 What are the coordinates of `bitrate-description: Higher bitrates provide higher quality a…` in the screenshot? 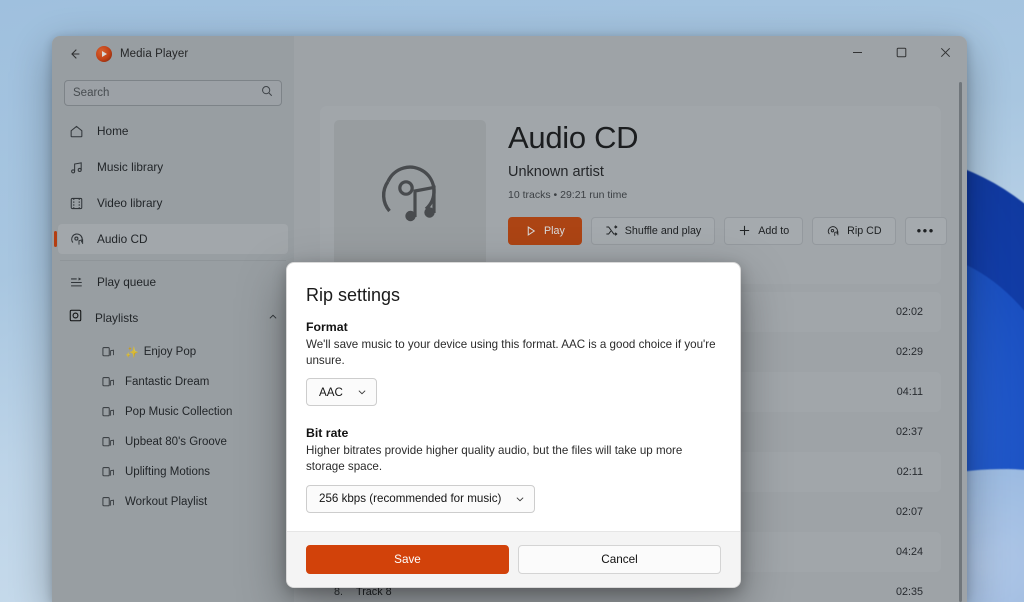 It's located at (494, 458).